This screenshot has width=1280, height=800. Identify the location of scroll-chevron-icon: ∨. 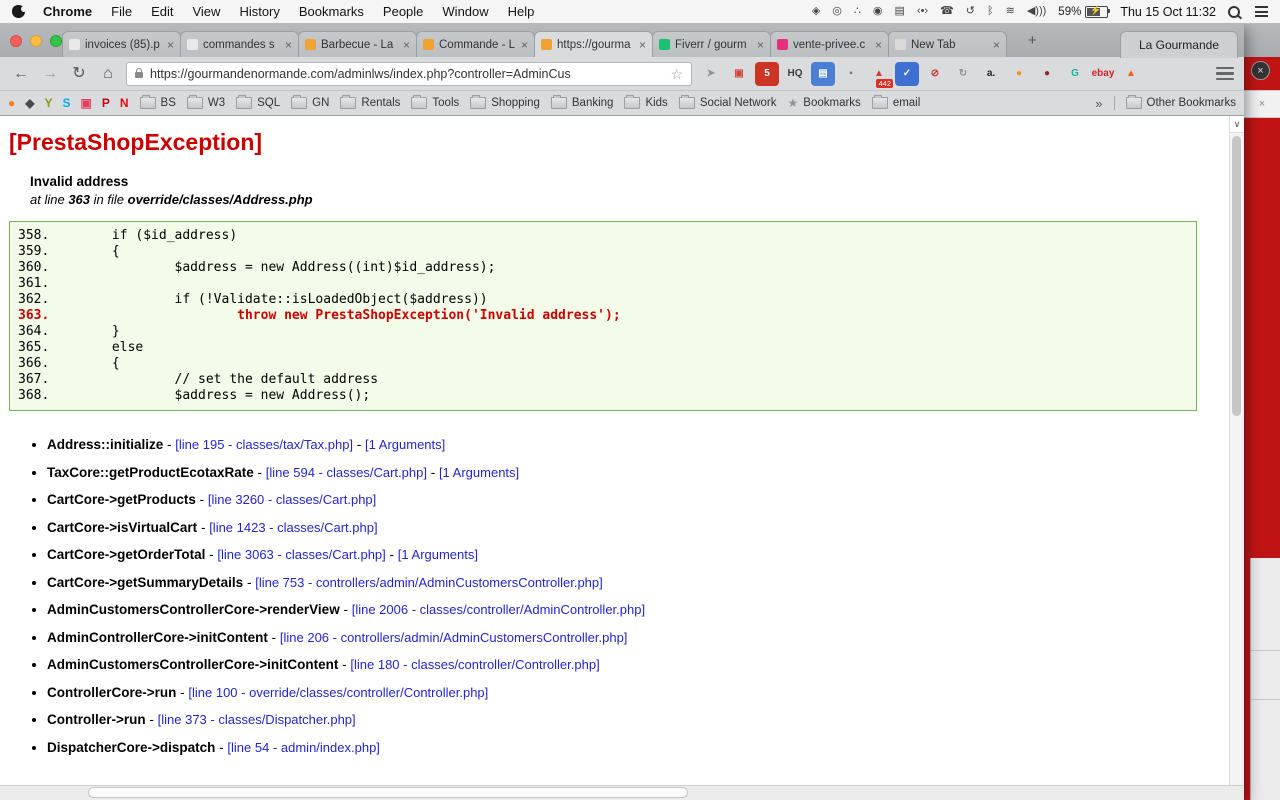
(1237, 124).